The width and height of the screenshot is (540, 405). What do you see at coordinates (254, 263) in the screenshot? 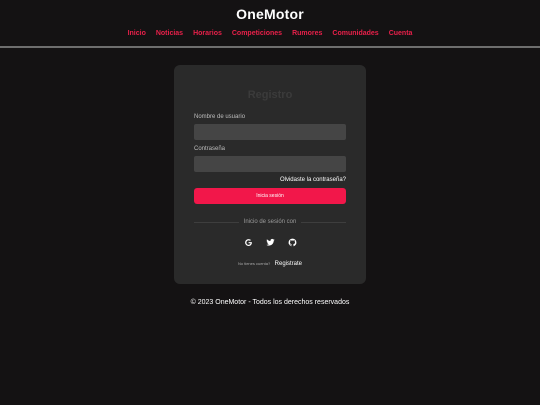
I see `signup-question: No tienes cuenta?` at bounding box center [254, 263].